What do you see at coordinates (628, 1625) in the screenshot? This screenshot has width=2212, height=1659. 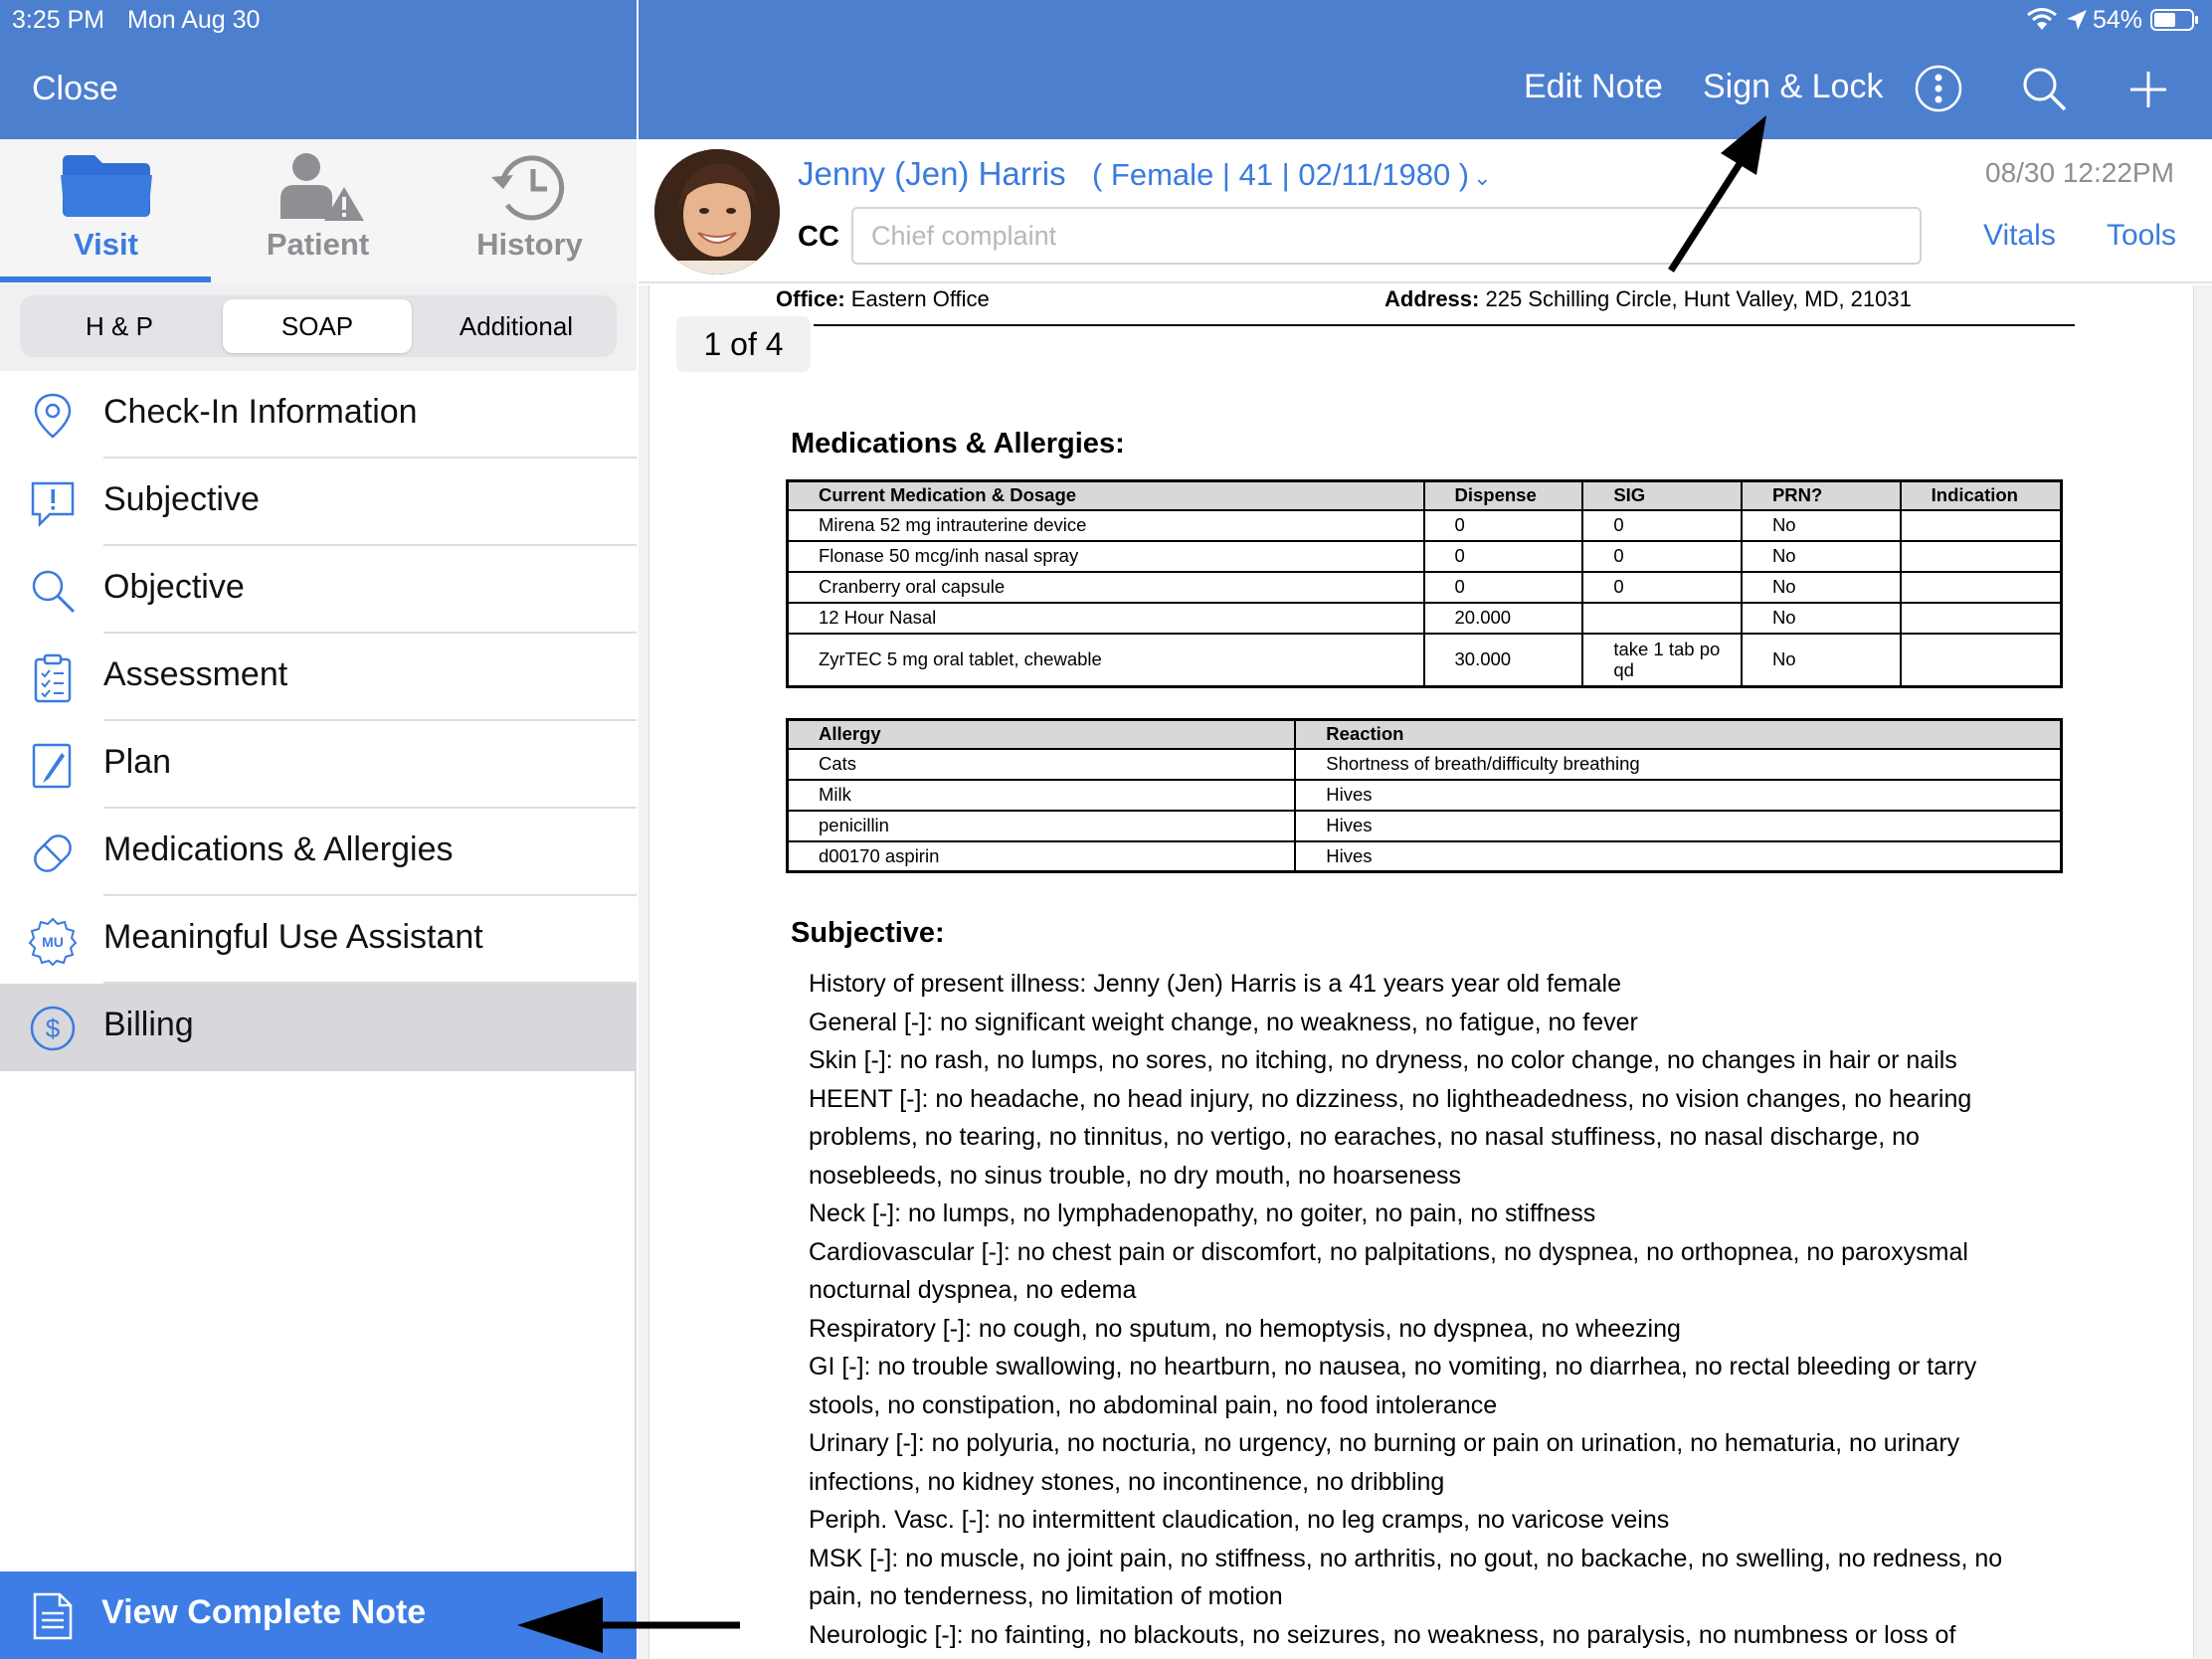 I see `annotation-arrow-left-icon` at bounding box center [628, 1625].